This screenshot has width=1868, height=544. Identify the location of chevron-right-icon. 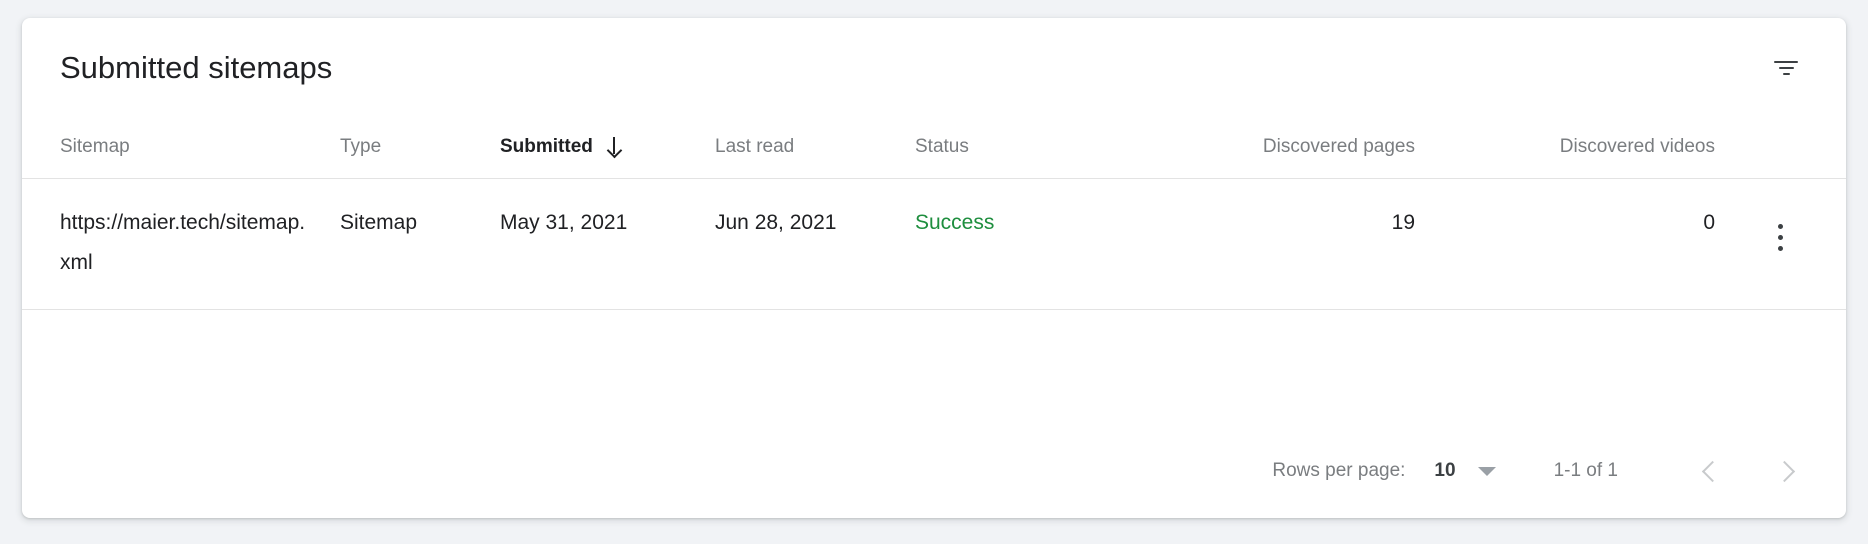
(1784, 471).